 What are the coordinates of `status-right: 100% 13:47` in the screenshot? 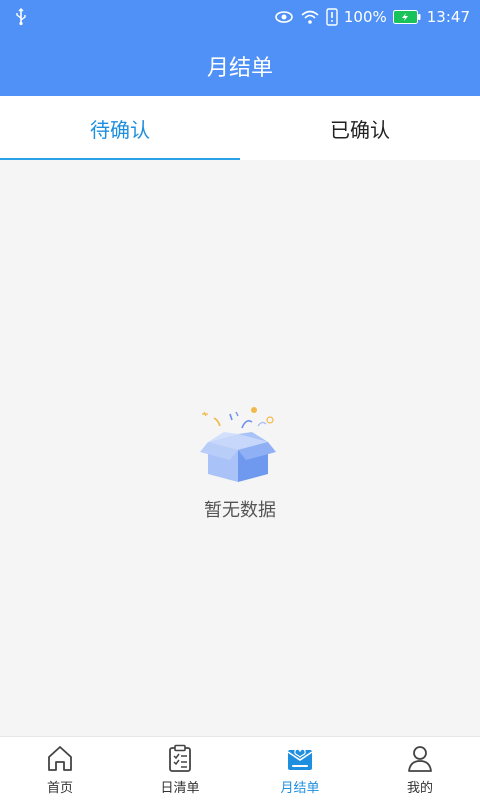 It's located at (372, 17).